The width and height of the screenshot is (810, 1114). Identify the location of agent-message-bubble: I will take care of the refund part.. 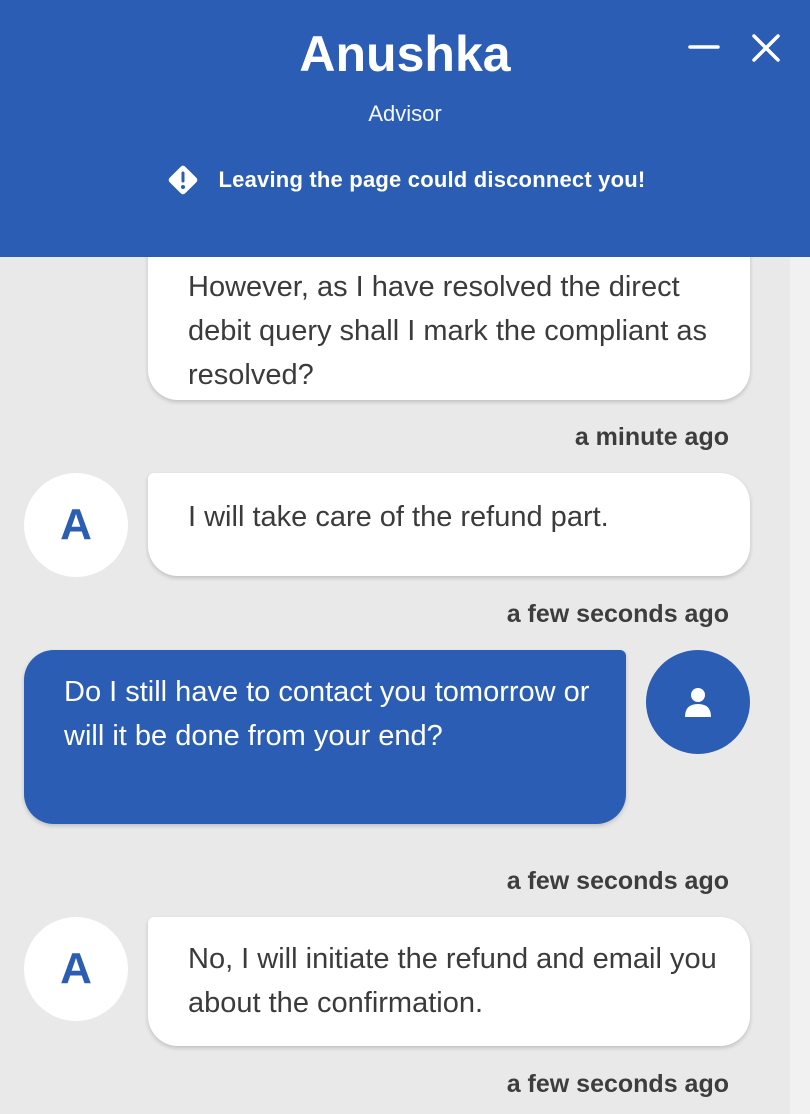
(449, 524).